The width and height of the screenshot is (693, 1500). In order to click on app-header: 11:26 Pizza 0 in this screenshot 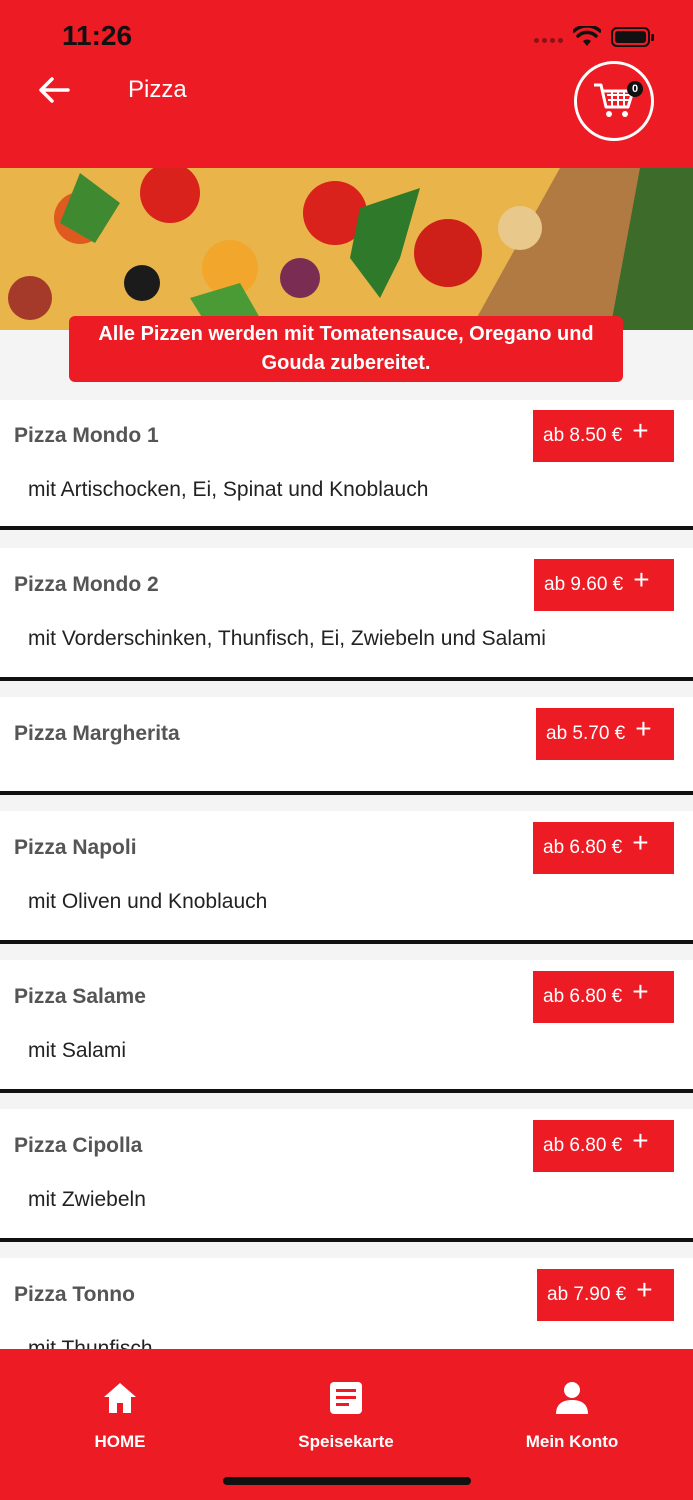, I will do `click(346, 84)`.